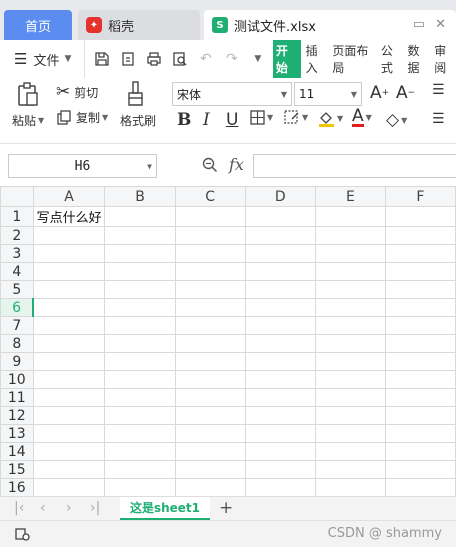 This screenshot has width=456, height=547. I want to click on cell-b8, so click(140, 343).